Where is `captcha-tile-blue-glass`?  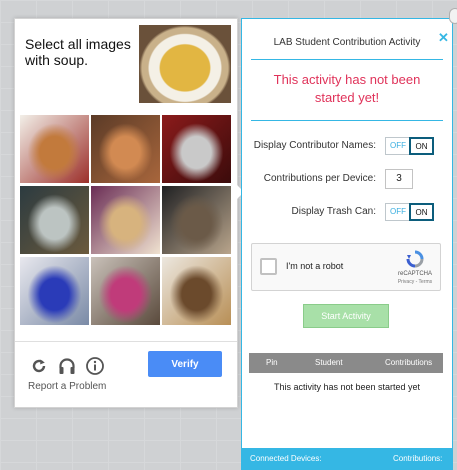
captcha-tile-blue-glass is located at coordinates (54, 291).